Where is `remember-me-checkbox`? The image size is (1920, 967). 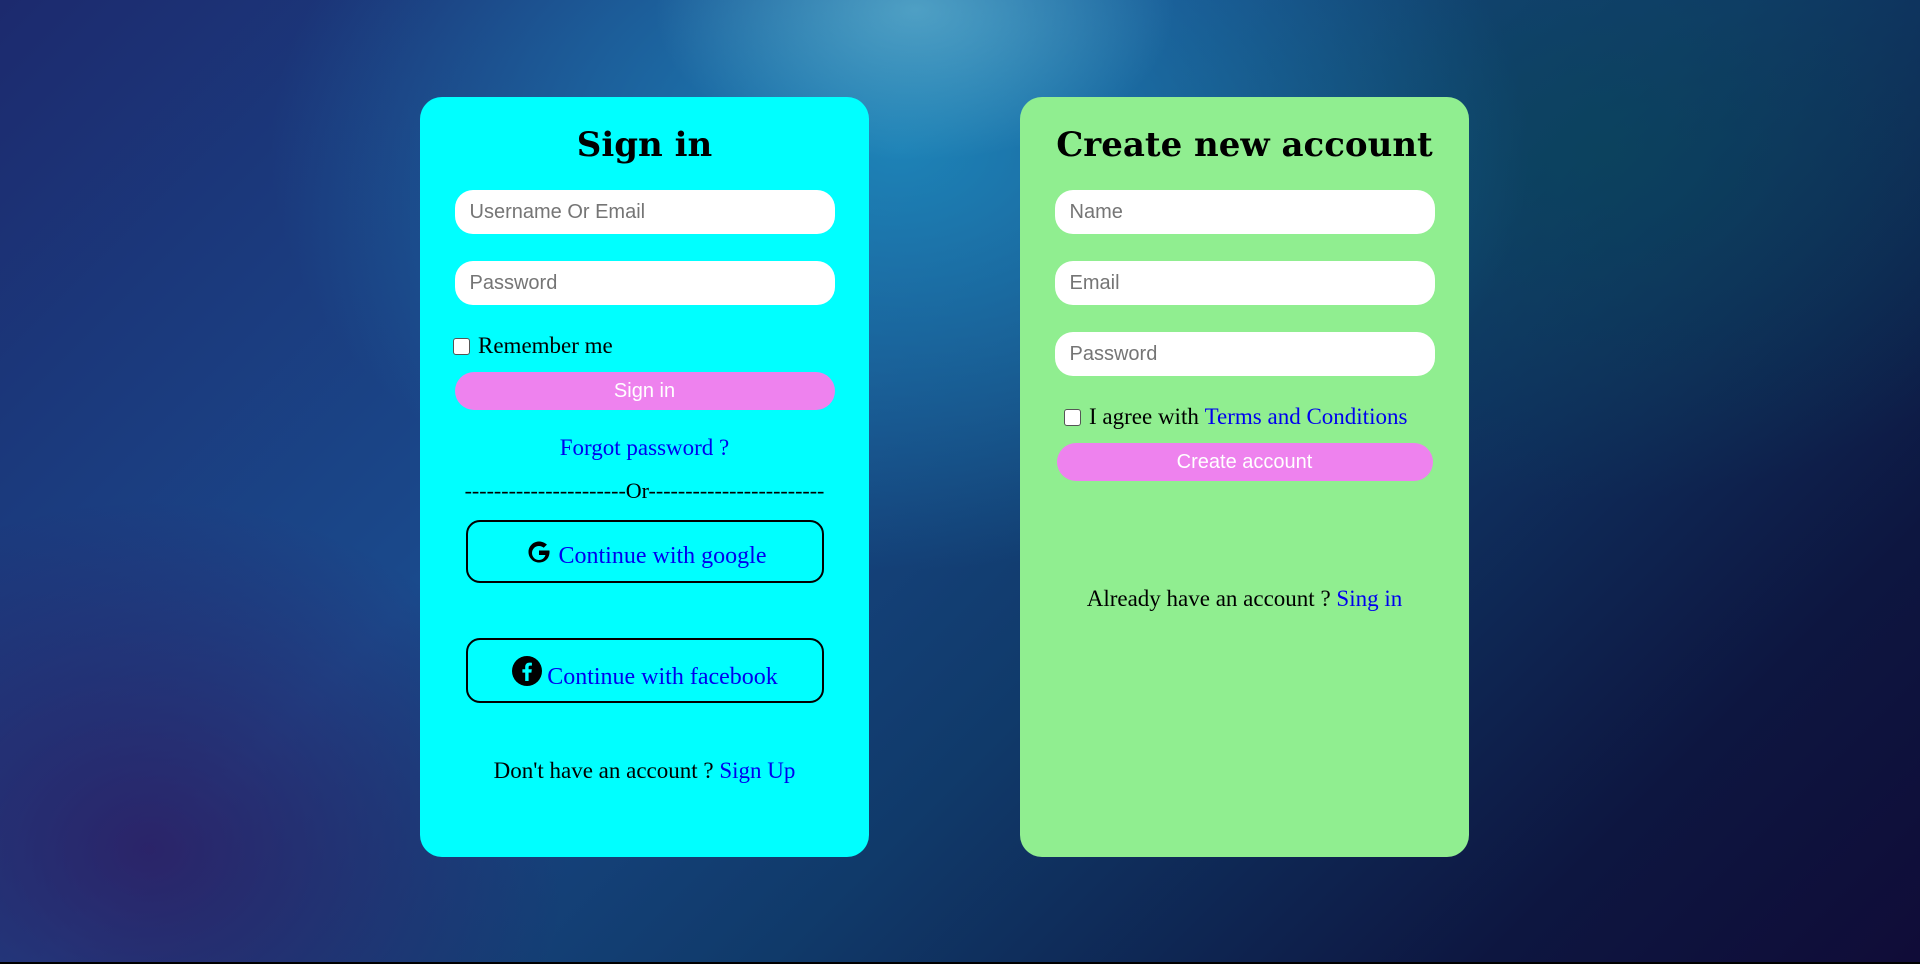 remember-me-checkbox is located at coordinates (461, 346).